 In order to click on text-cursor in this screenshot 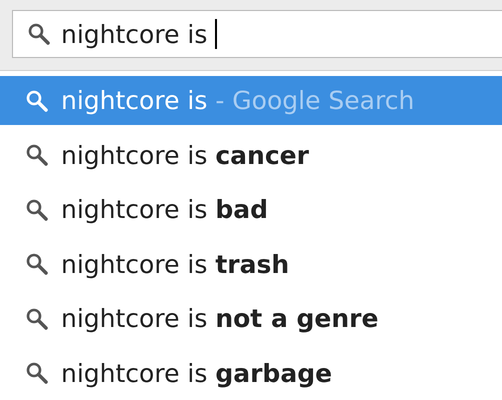, I will do `click(216, 34)`.